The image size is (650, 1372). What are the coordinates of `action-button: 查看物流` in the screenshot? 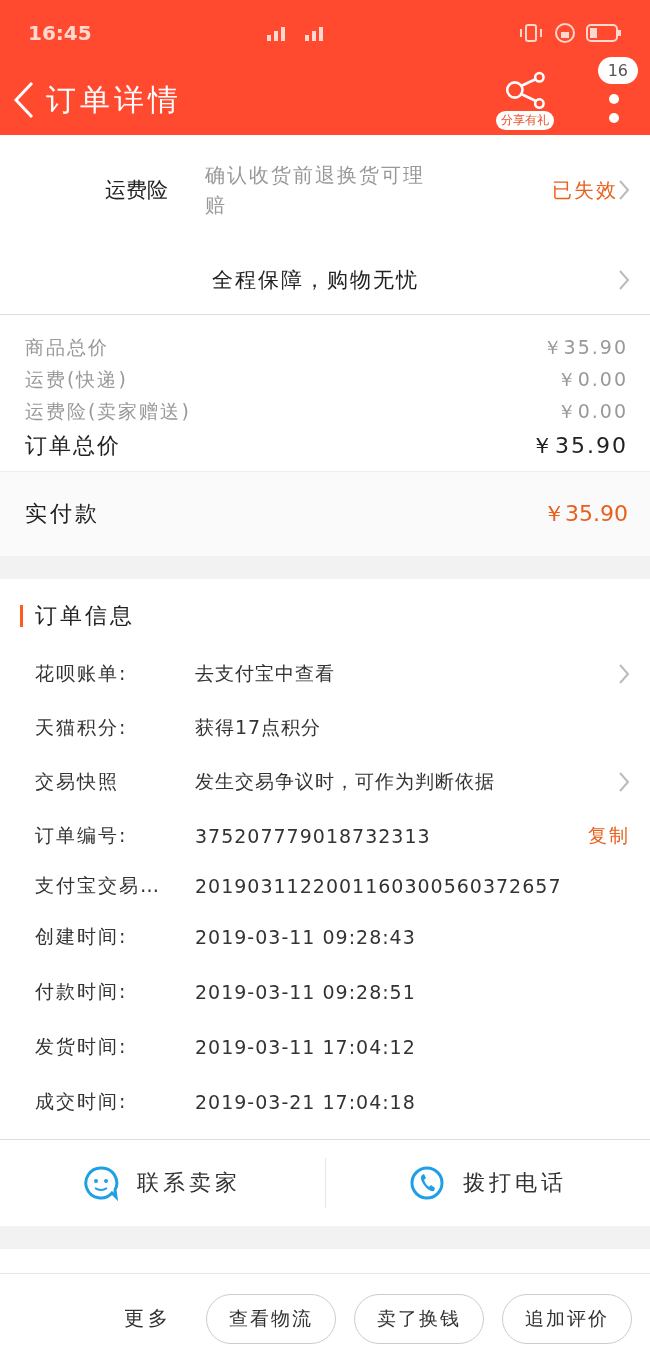 It's located at (271, 1319).